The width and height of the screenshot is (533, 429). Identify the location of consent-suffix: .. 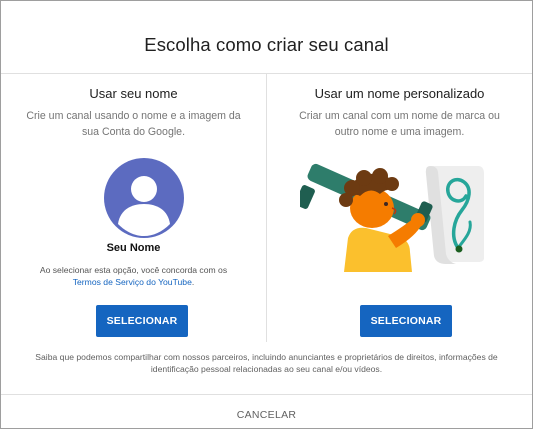
(193, 282).